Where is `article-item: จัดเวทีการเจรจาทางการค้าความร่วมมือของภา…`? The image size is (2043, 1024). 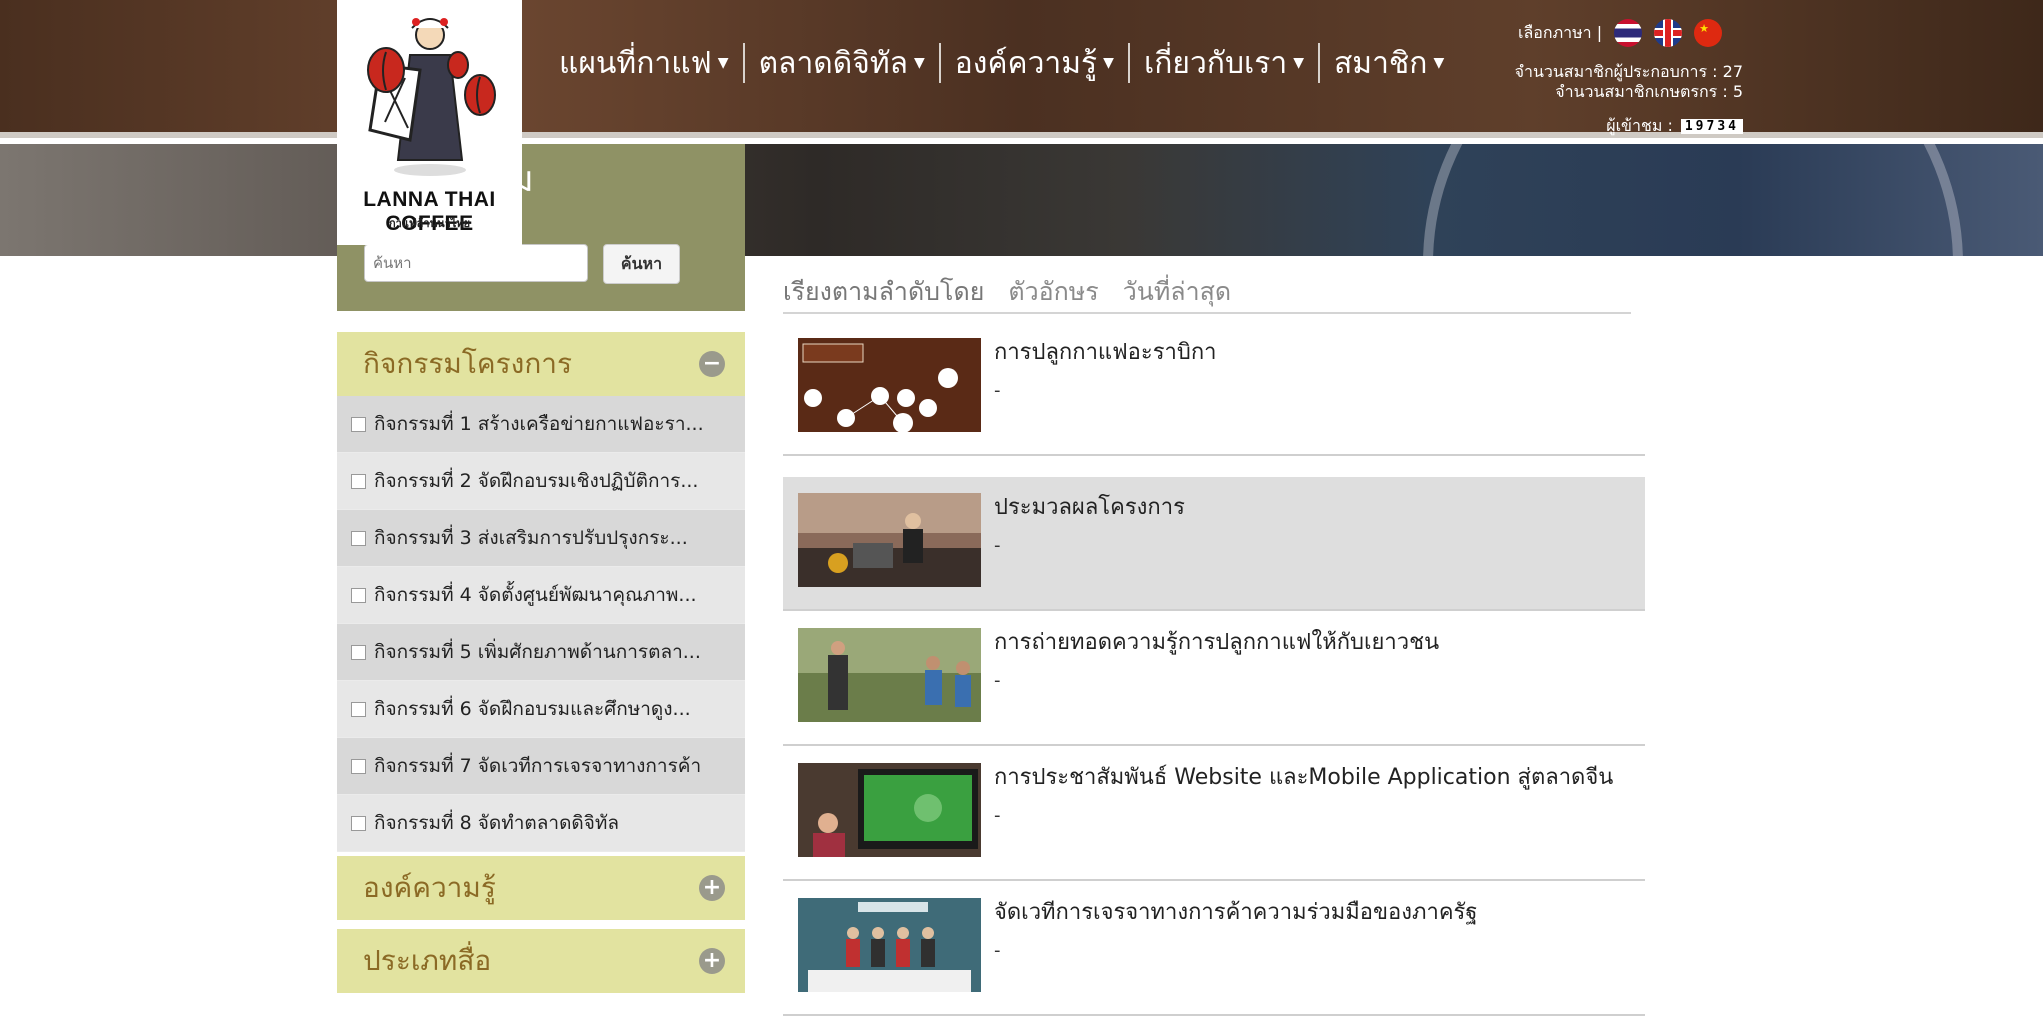
article-item: จัดเวทีการเจรจาทางการค้าความร่วมมือของภา… is located at coordinates (1214, 949).